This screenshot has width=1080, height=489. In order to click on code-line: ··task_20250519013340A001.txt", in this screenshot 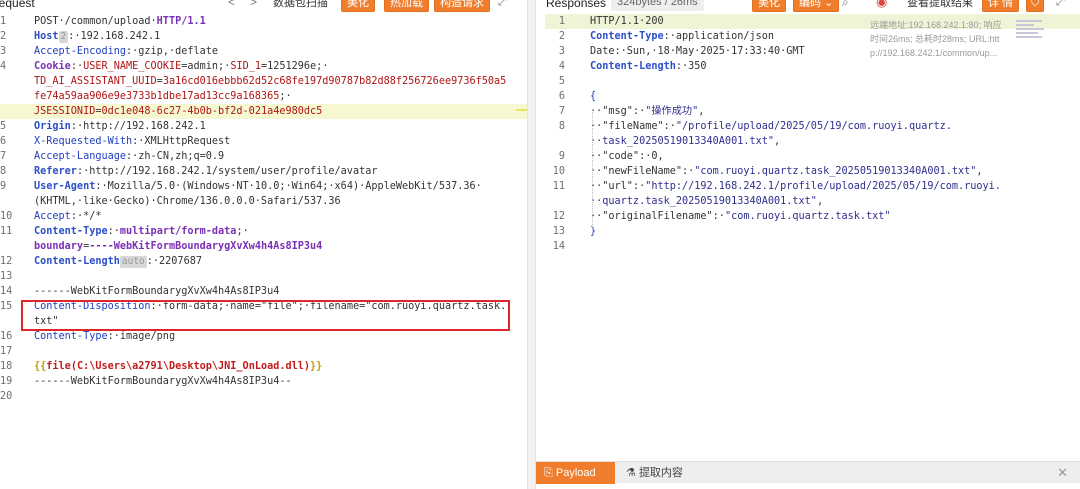, I will do `click(812, 141)`.